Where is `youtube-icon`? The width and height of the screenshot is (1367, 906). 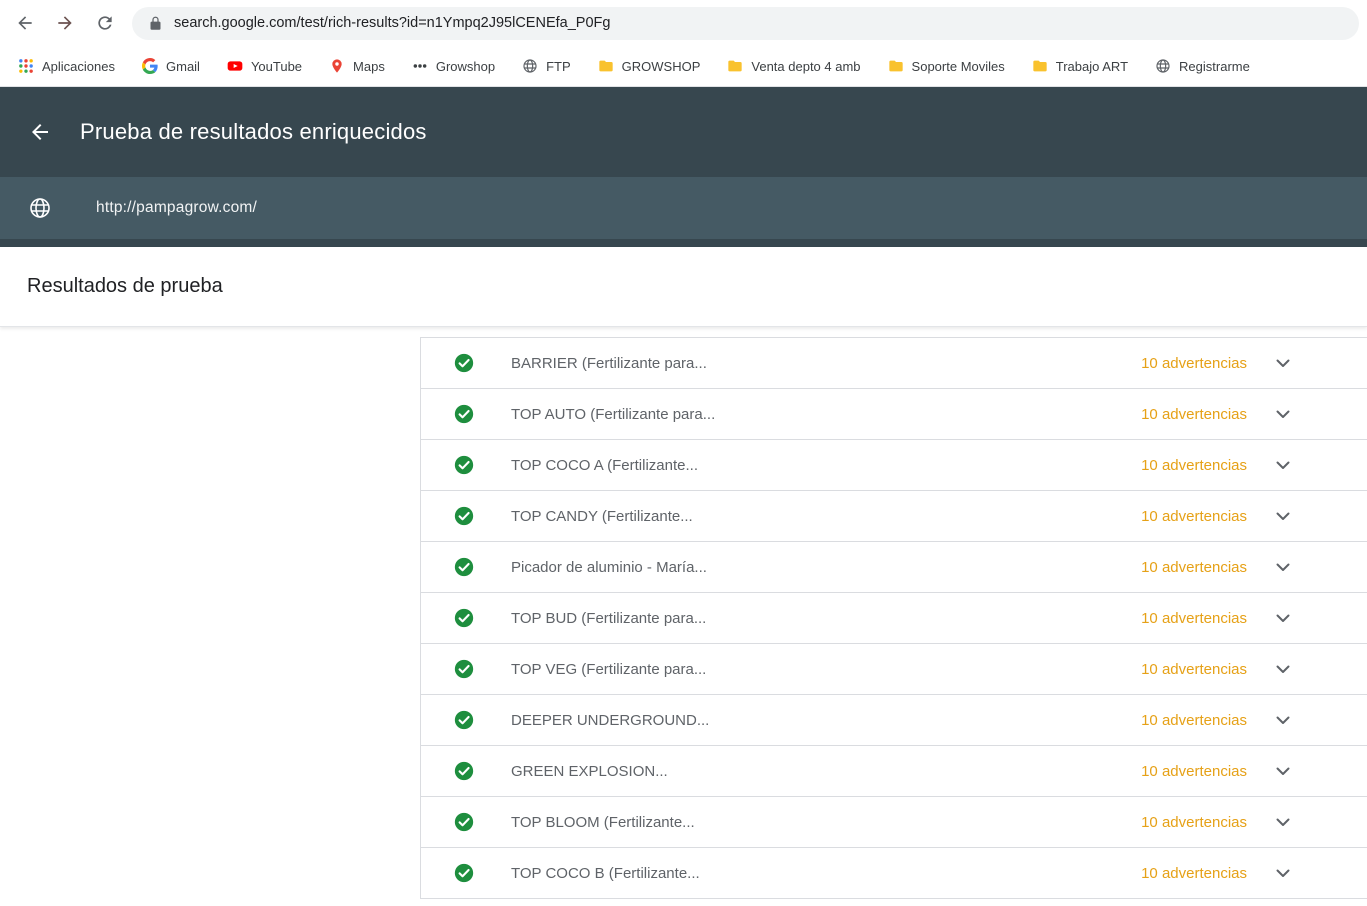
youtube-icon is located at coordinates (235, 66).